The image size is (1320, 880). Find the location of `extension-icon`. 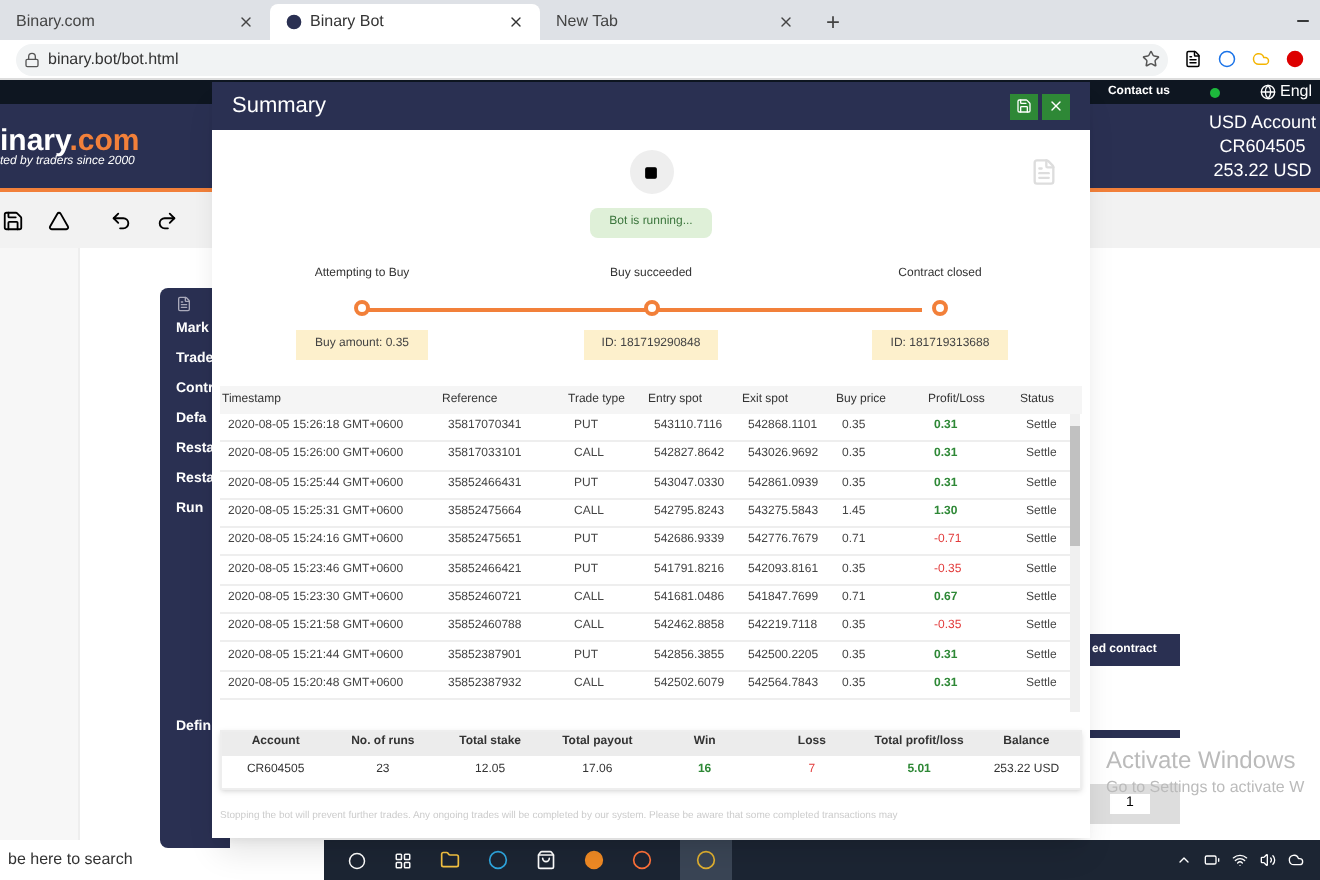

extension-icon is located at coordinates (1193, 59).